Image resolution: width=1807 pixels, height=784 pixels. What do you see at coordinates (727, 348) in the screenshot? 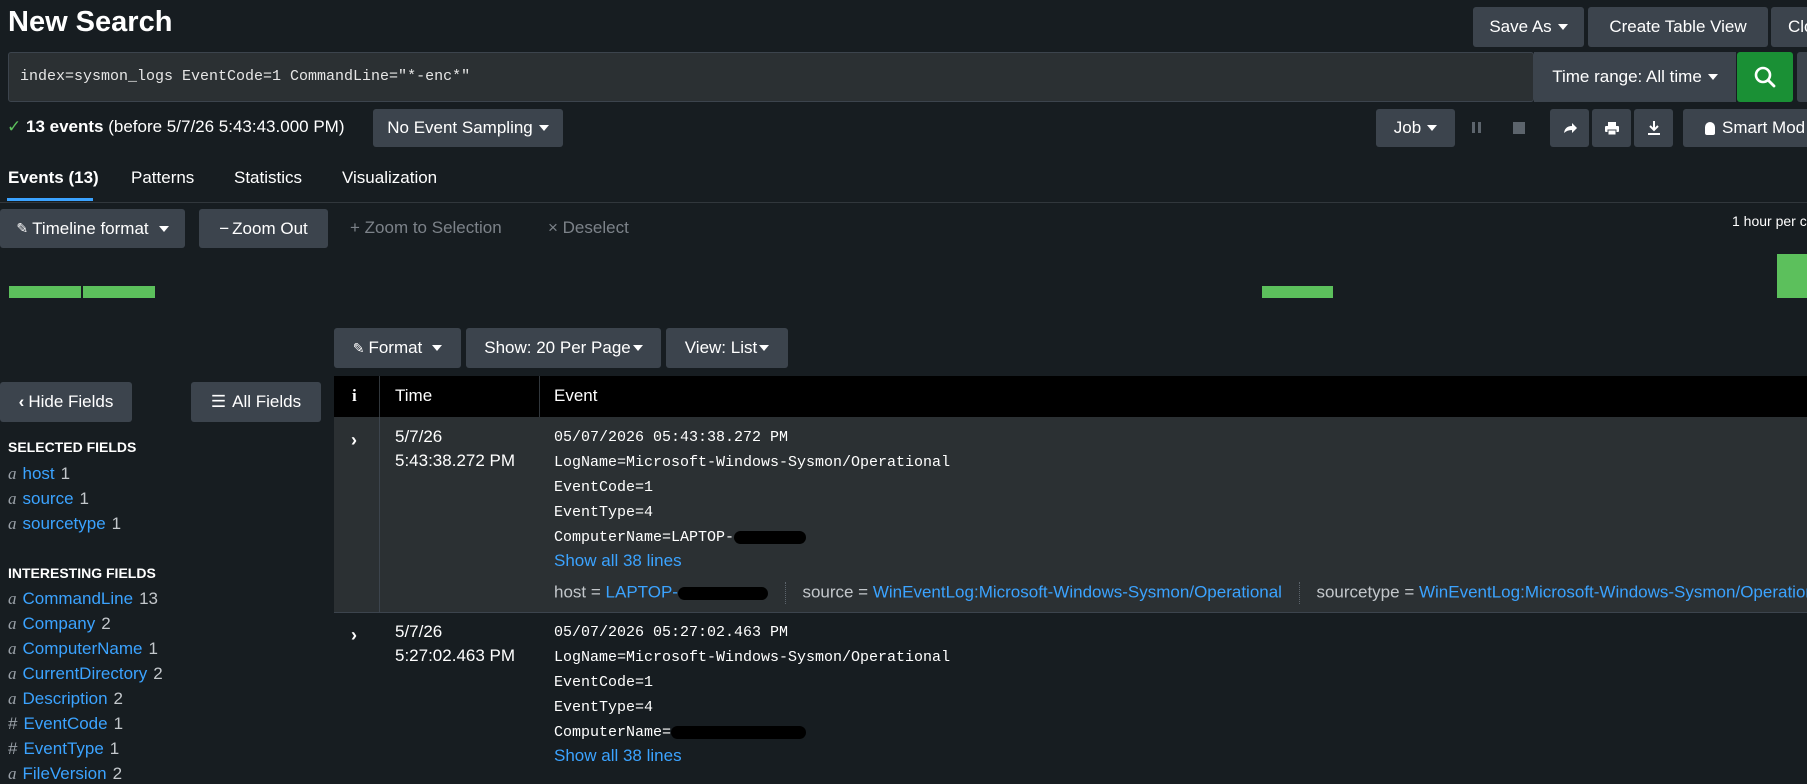
I see `view-dropdown: View: List` at bounding box center [727, 348].